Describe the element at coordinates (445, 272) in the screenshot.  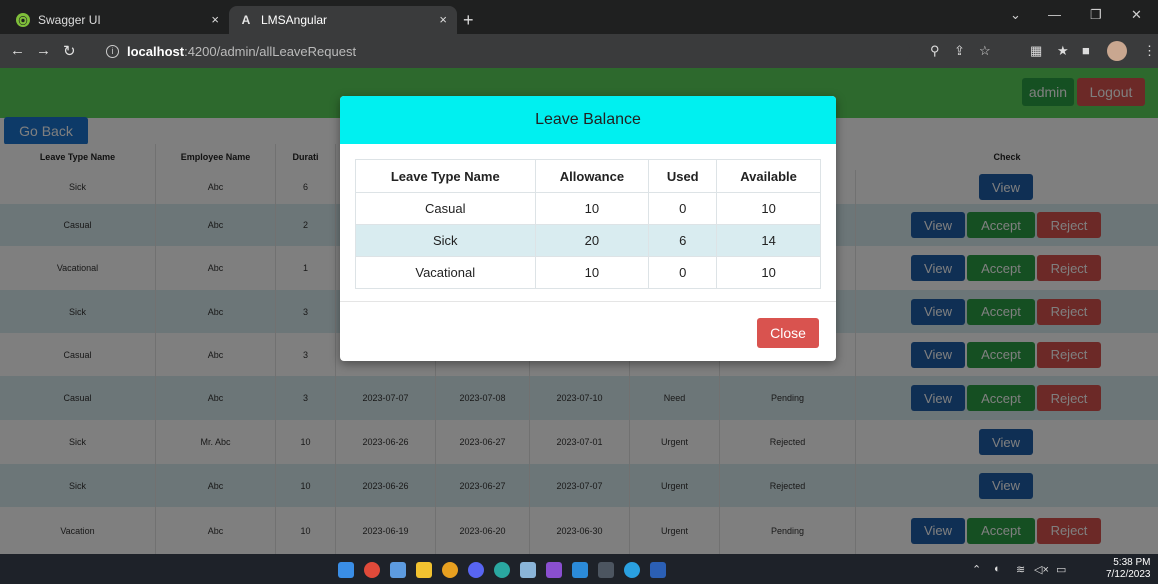
I see `modal-cell: Vacational` at that location.